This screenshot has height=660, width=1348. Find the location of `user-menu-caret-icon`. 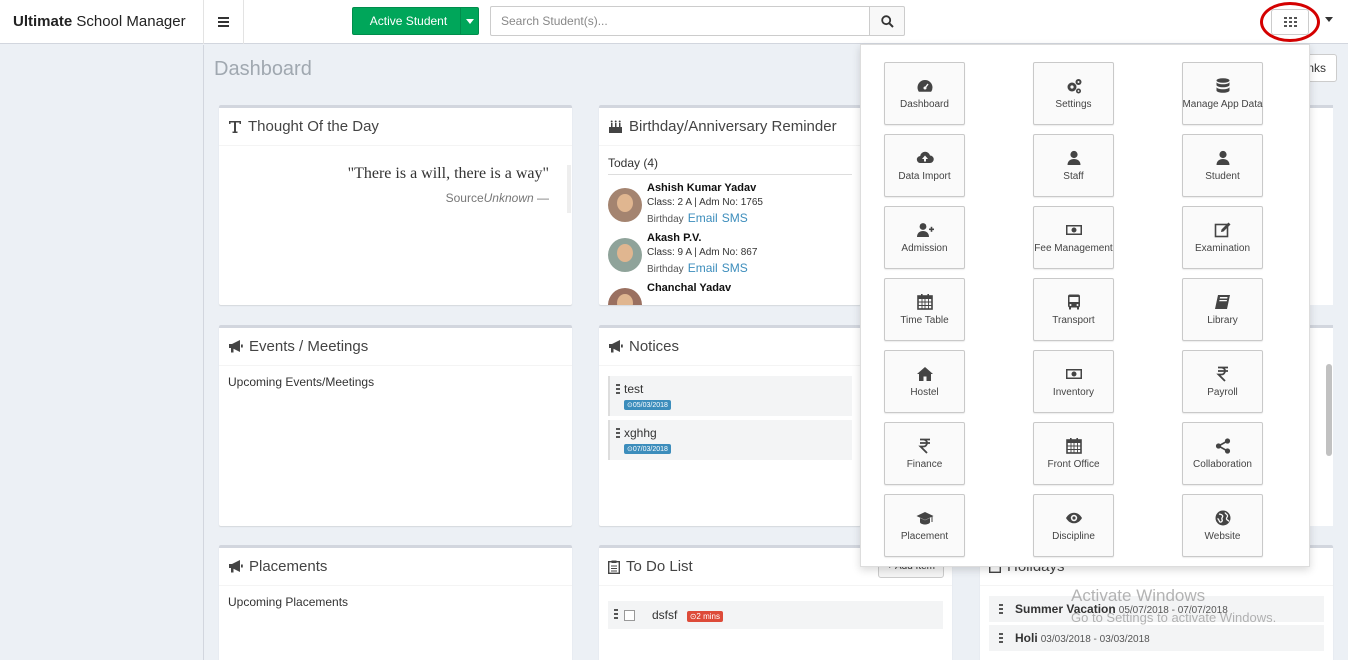

user-menu-caret-icon is located at coordinates (1329, 19).